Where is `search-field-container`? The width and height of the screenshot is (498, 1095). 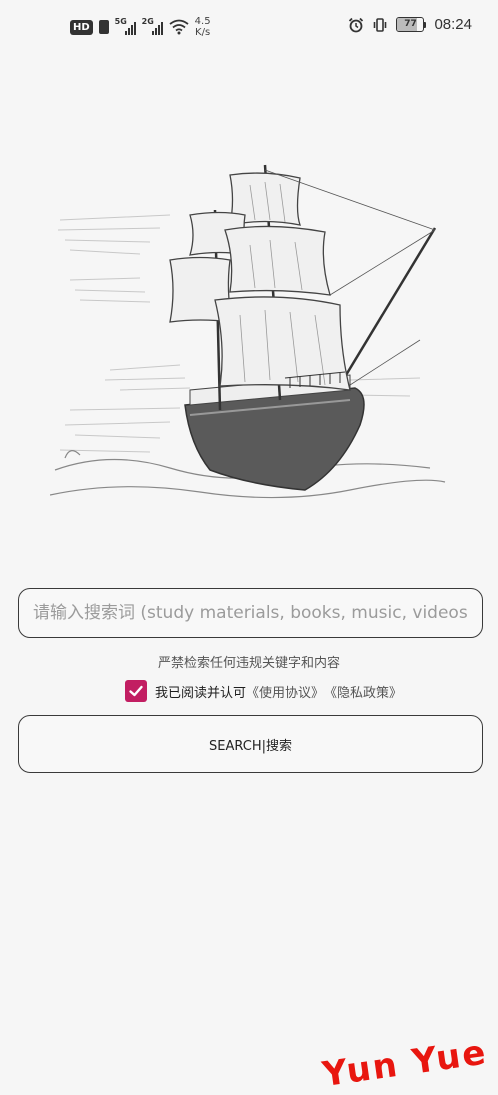 search-field-container is located at coordinates (250, 613).